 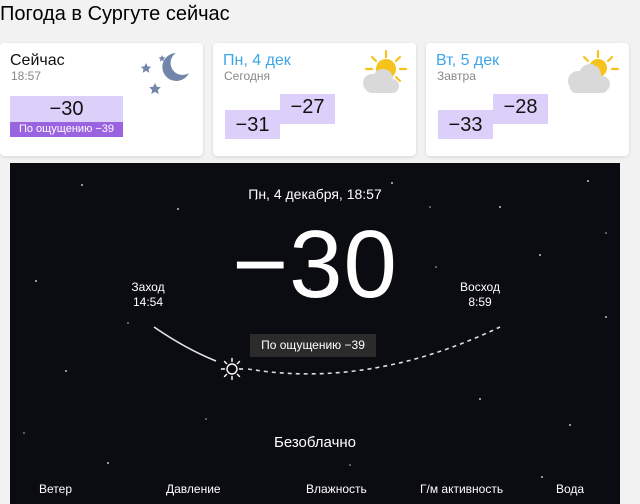 What do you see at coordinates (247, 76) in the screenshot?
I see `forecast-day-subtitle: Сегодня` at bounding box center [247, 76].